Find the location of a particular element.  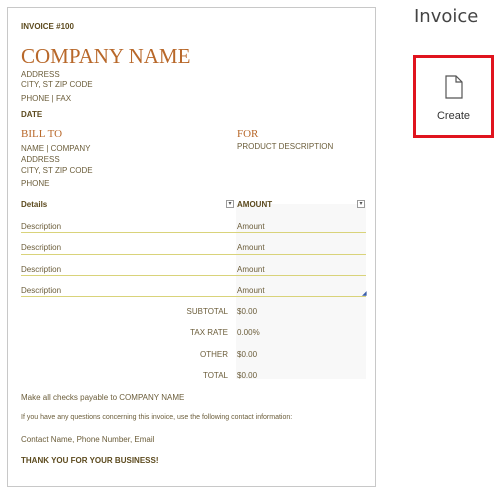

company-name: COMPANY NAME is located at coordinates (106, 56).